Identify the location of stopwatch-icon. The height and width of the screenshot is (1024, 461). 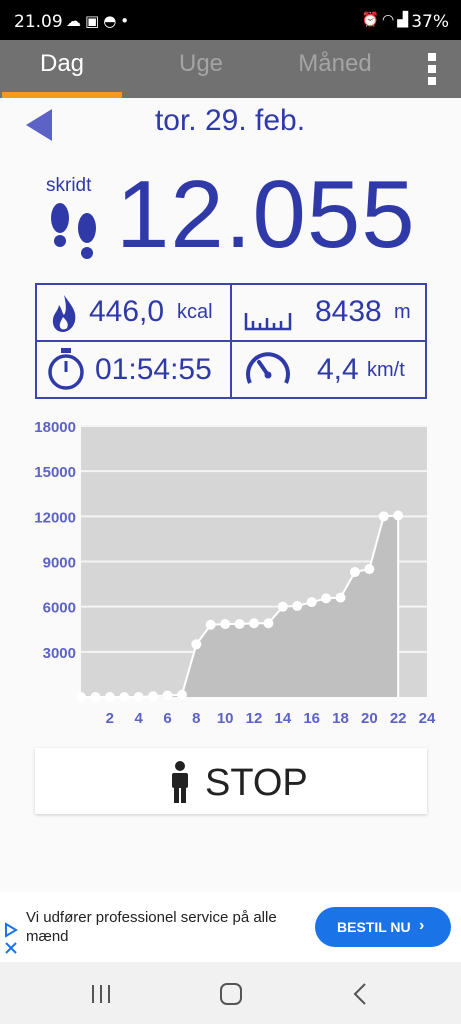
(66, 369).